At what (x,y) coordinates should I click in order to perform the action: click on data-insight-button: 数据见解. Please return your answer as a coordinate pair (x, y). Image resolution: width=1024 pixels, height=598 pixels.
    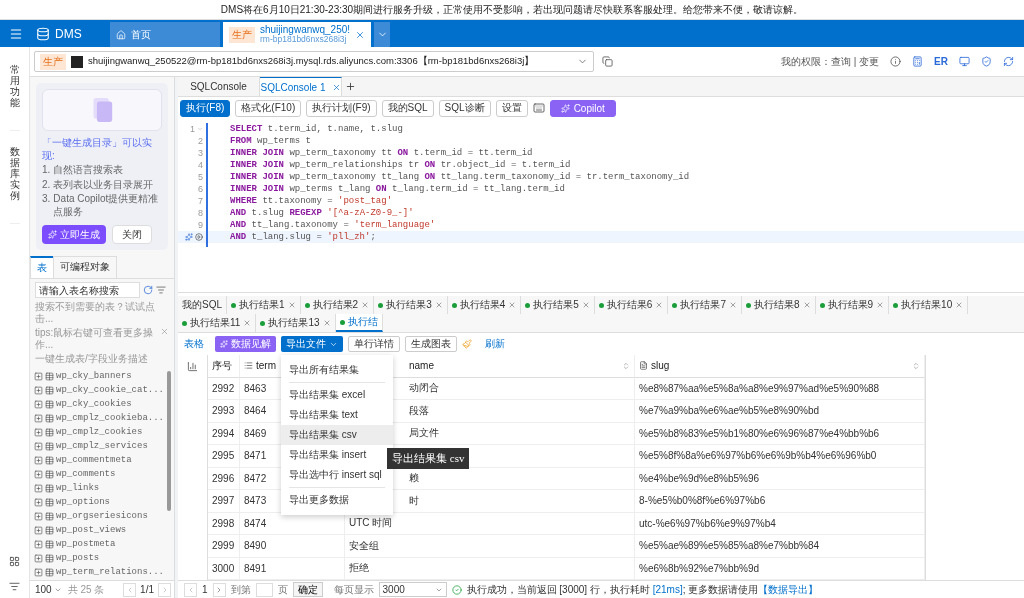
    Looking at the image, I should click on (245, 344).